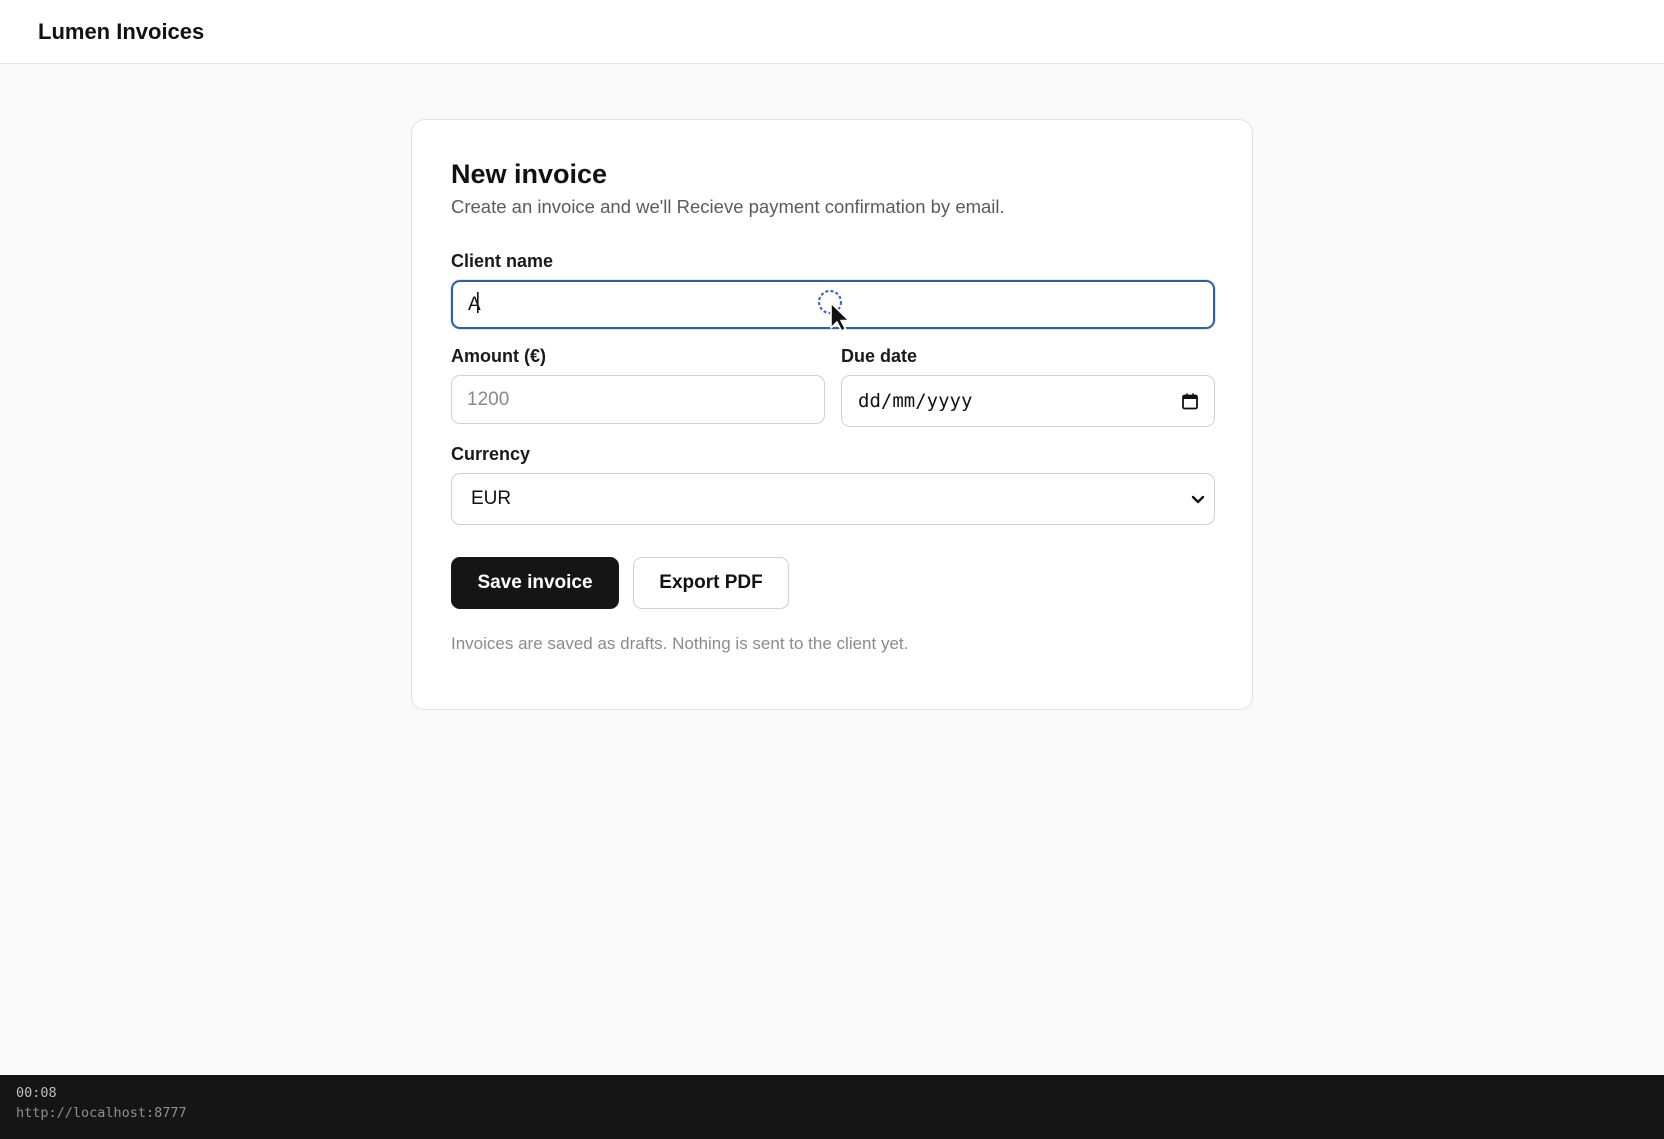  Describe the element at coordinates (1028, 401) in the screenshot. I see `due-date-input: dd/mm/yyyy` at that location.